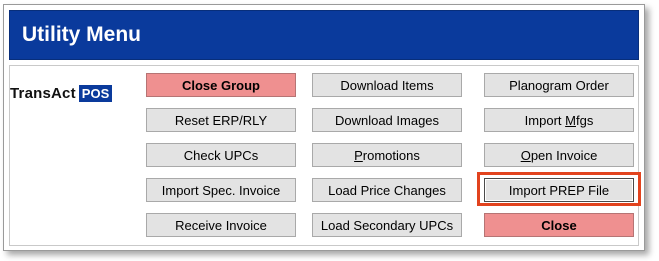 This screenshot has height=261, width=659. I want to click on check-upcs-label: Check UPCs, so click(221, 155).